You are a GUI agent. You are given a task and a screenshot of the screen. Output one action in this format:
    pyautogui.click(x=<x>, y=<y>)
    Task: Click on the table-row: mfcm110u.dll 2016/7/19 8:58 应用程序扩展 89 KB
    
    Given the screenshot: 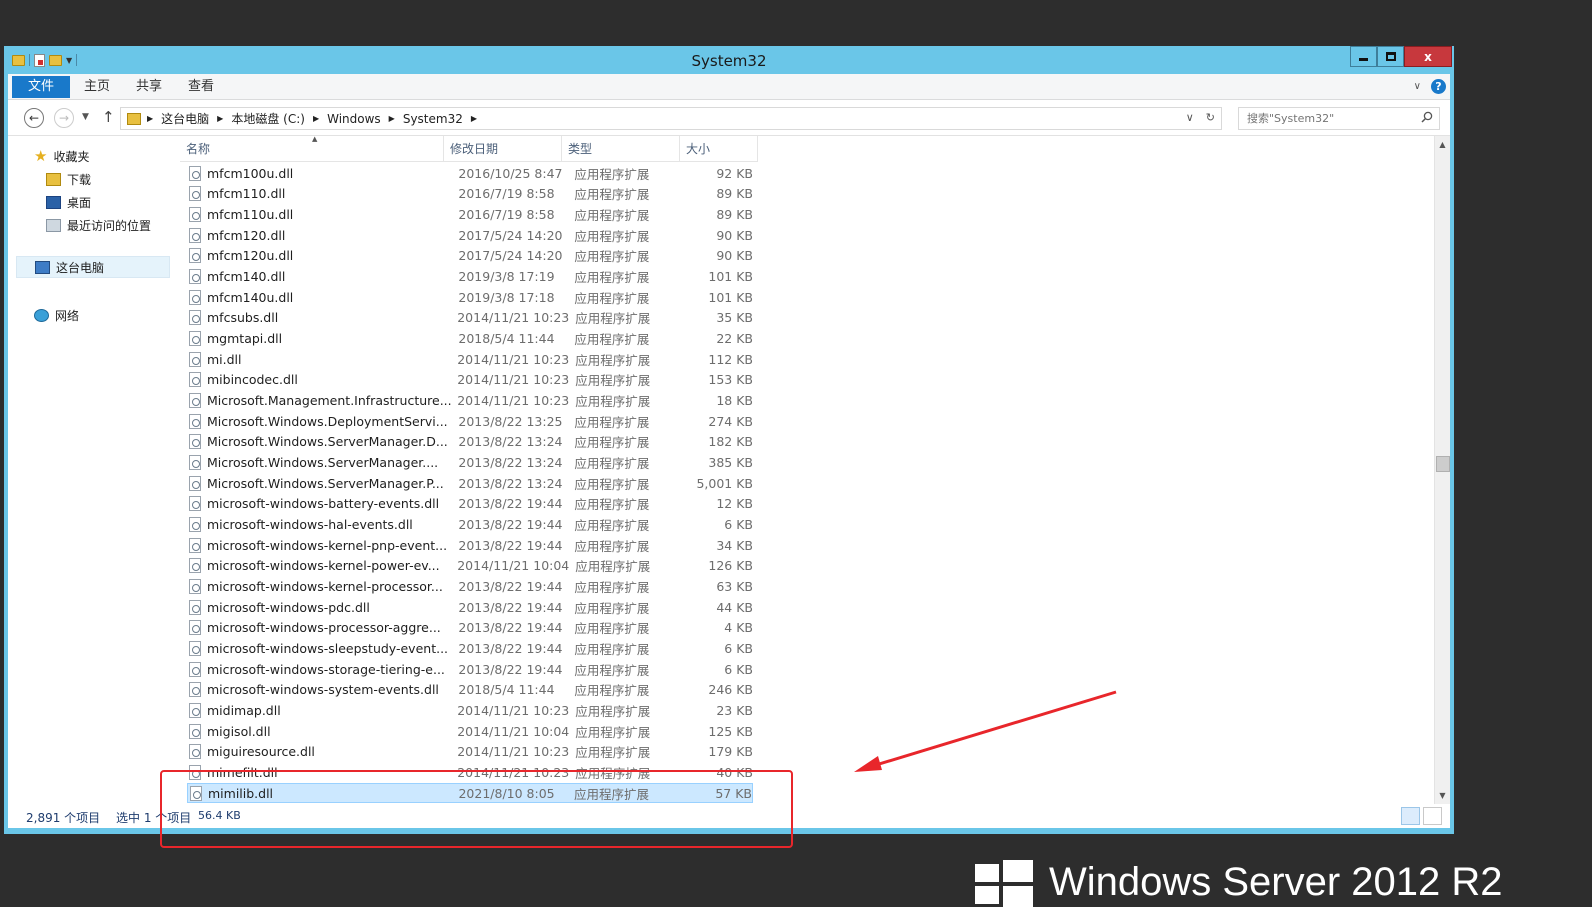 What is the action you would take?
    pyautogui.click(x=470, y=214)
    